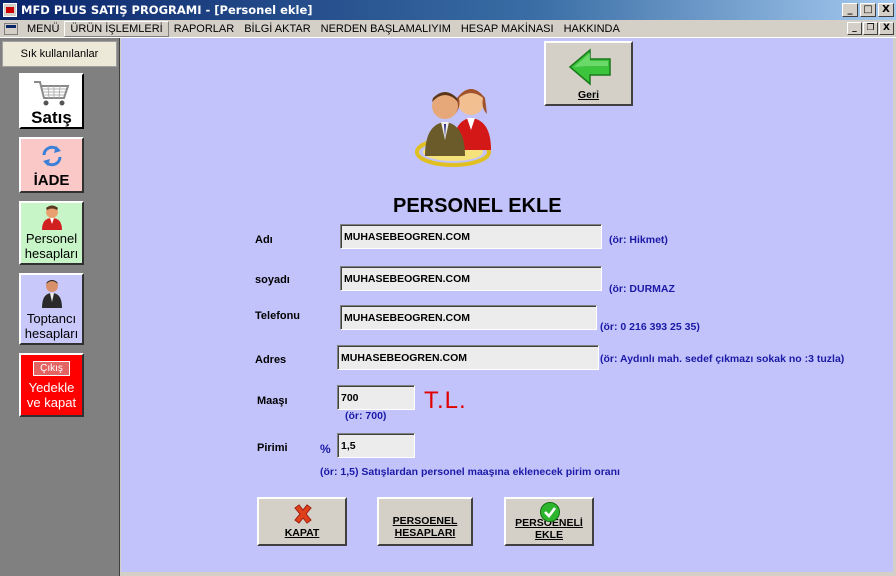 This screenshot has height=576, width=896. I want to click on sidebar-item-label: Personel hesapları, so click(51, 246).